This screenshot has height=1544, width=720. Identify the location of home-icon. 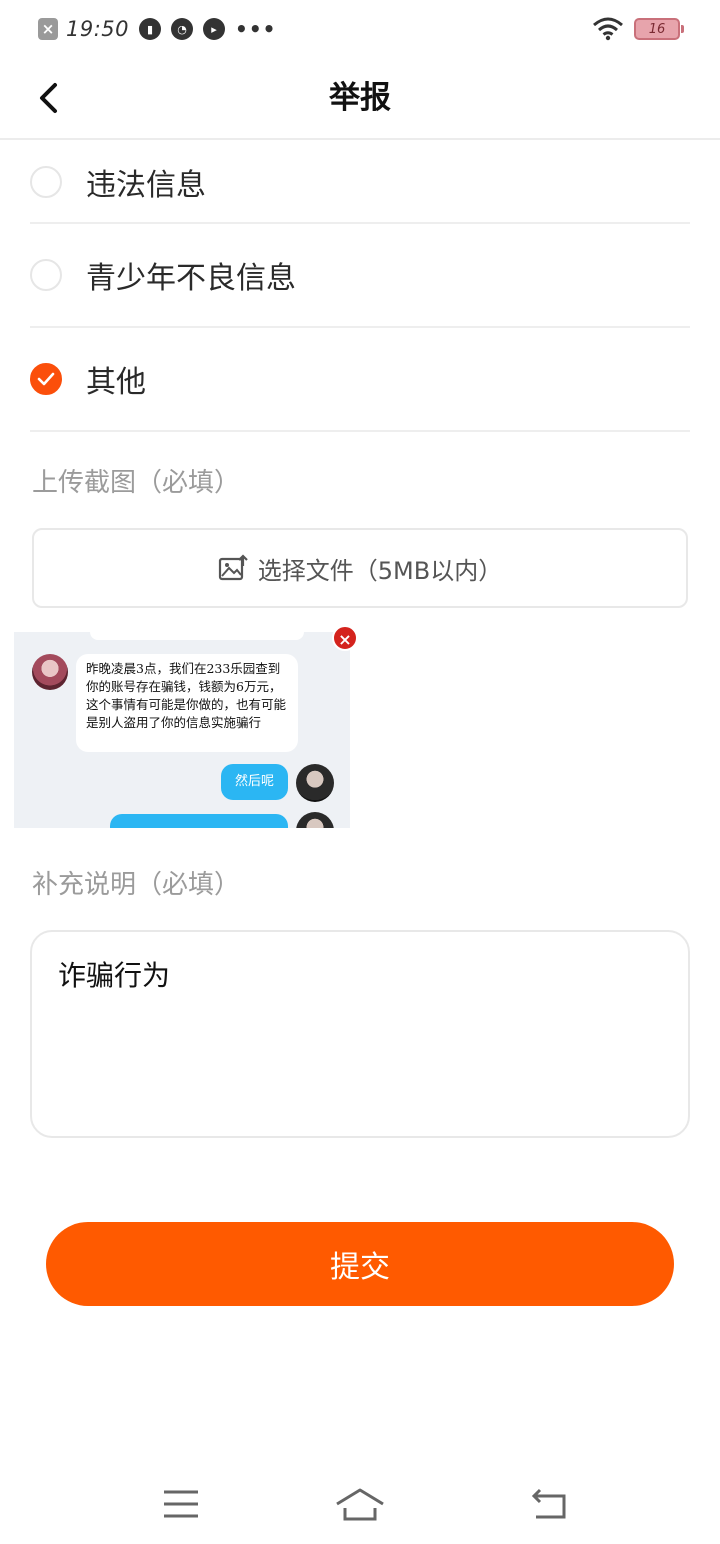
(360, 1504).